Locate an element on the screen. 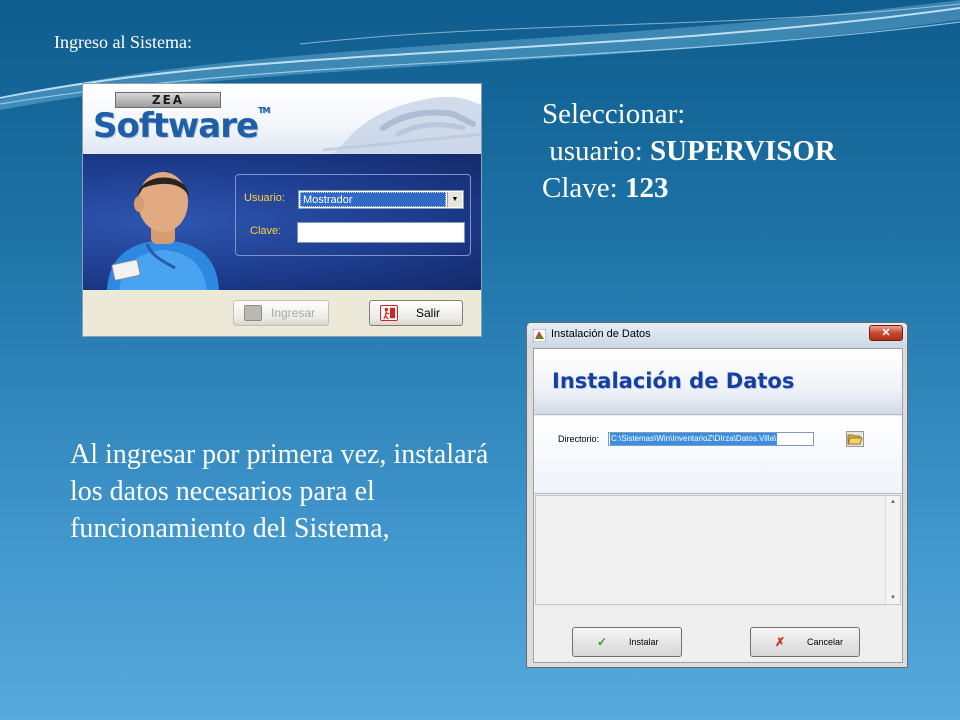 Image resolution: width=960 pixels, height=720 pixels. brand-logo: SoftwareTM is located at coordinates (182, 126).